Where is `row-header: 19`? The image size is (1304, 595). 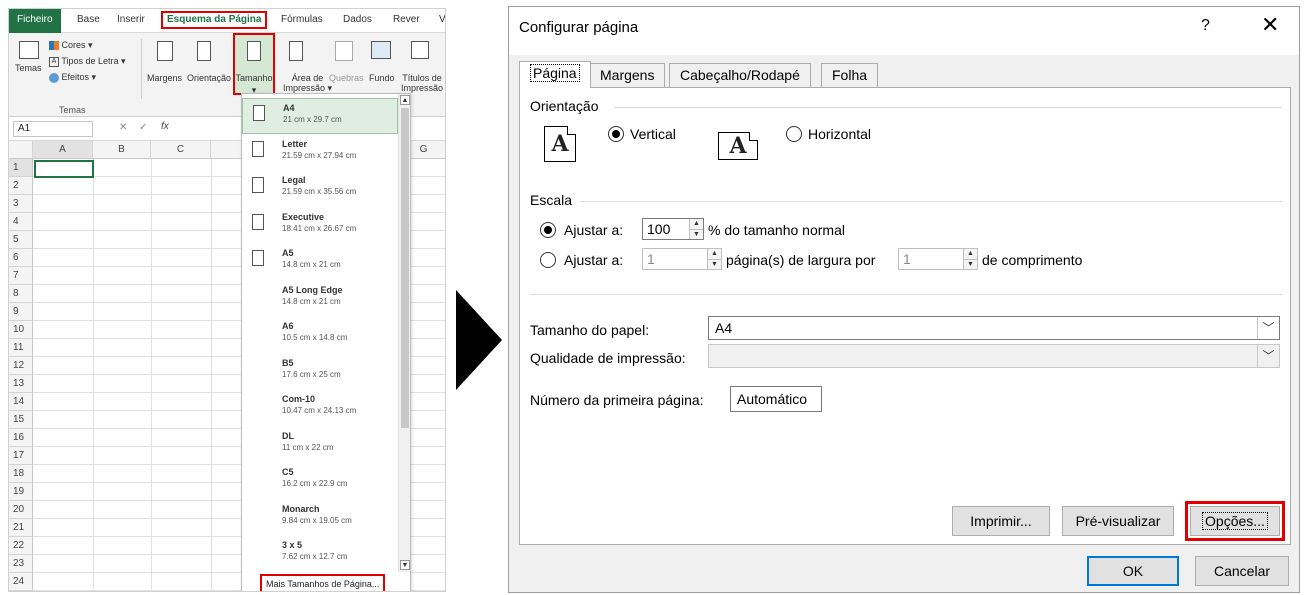
row-header: 19 is located at coordinates (21, 492).